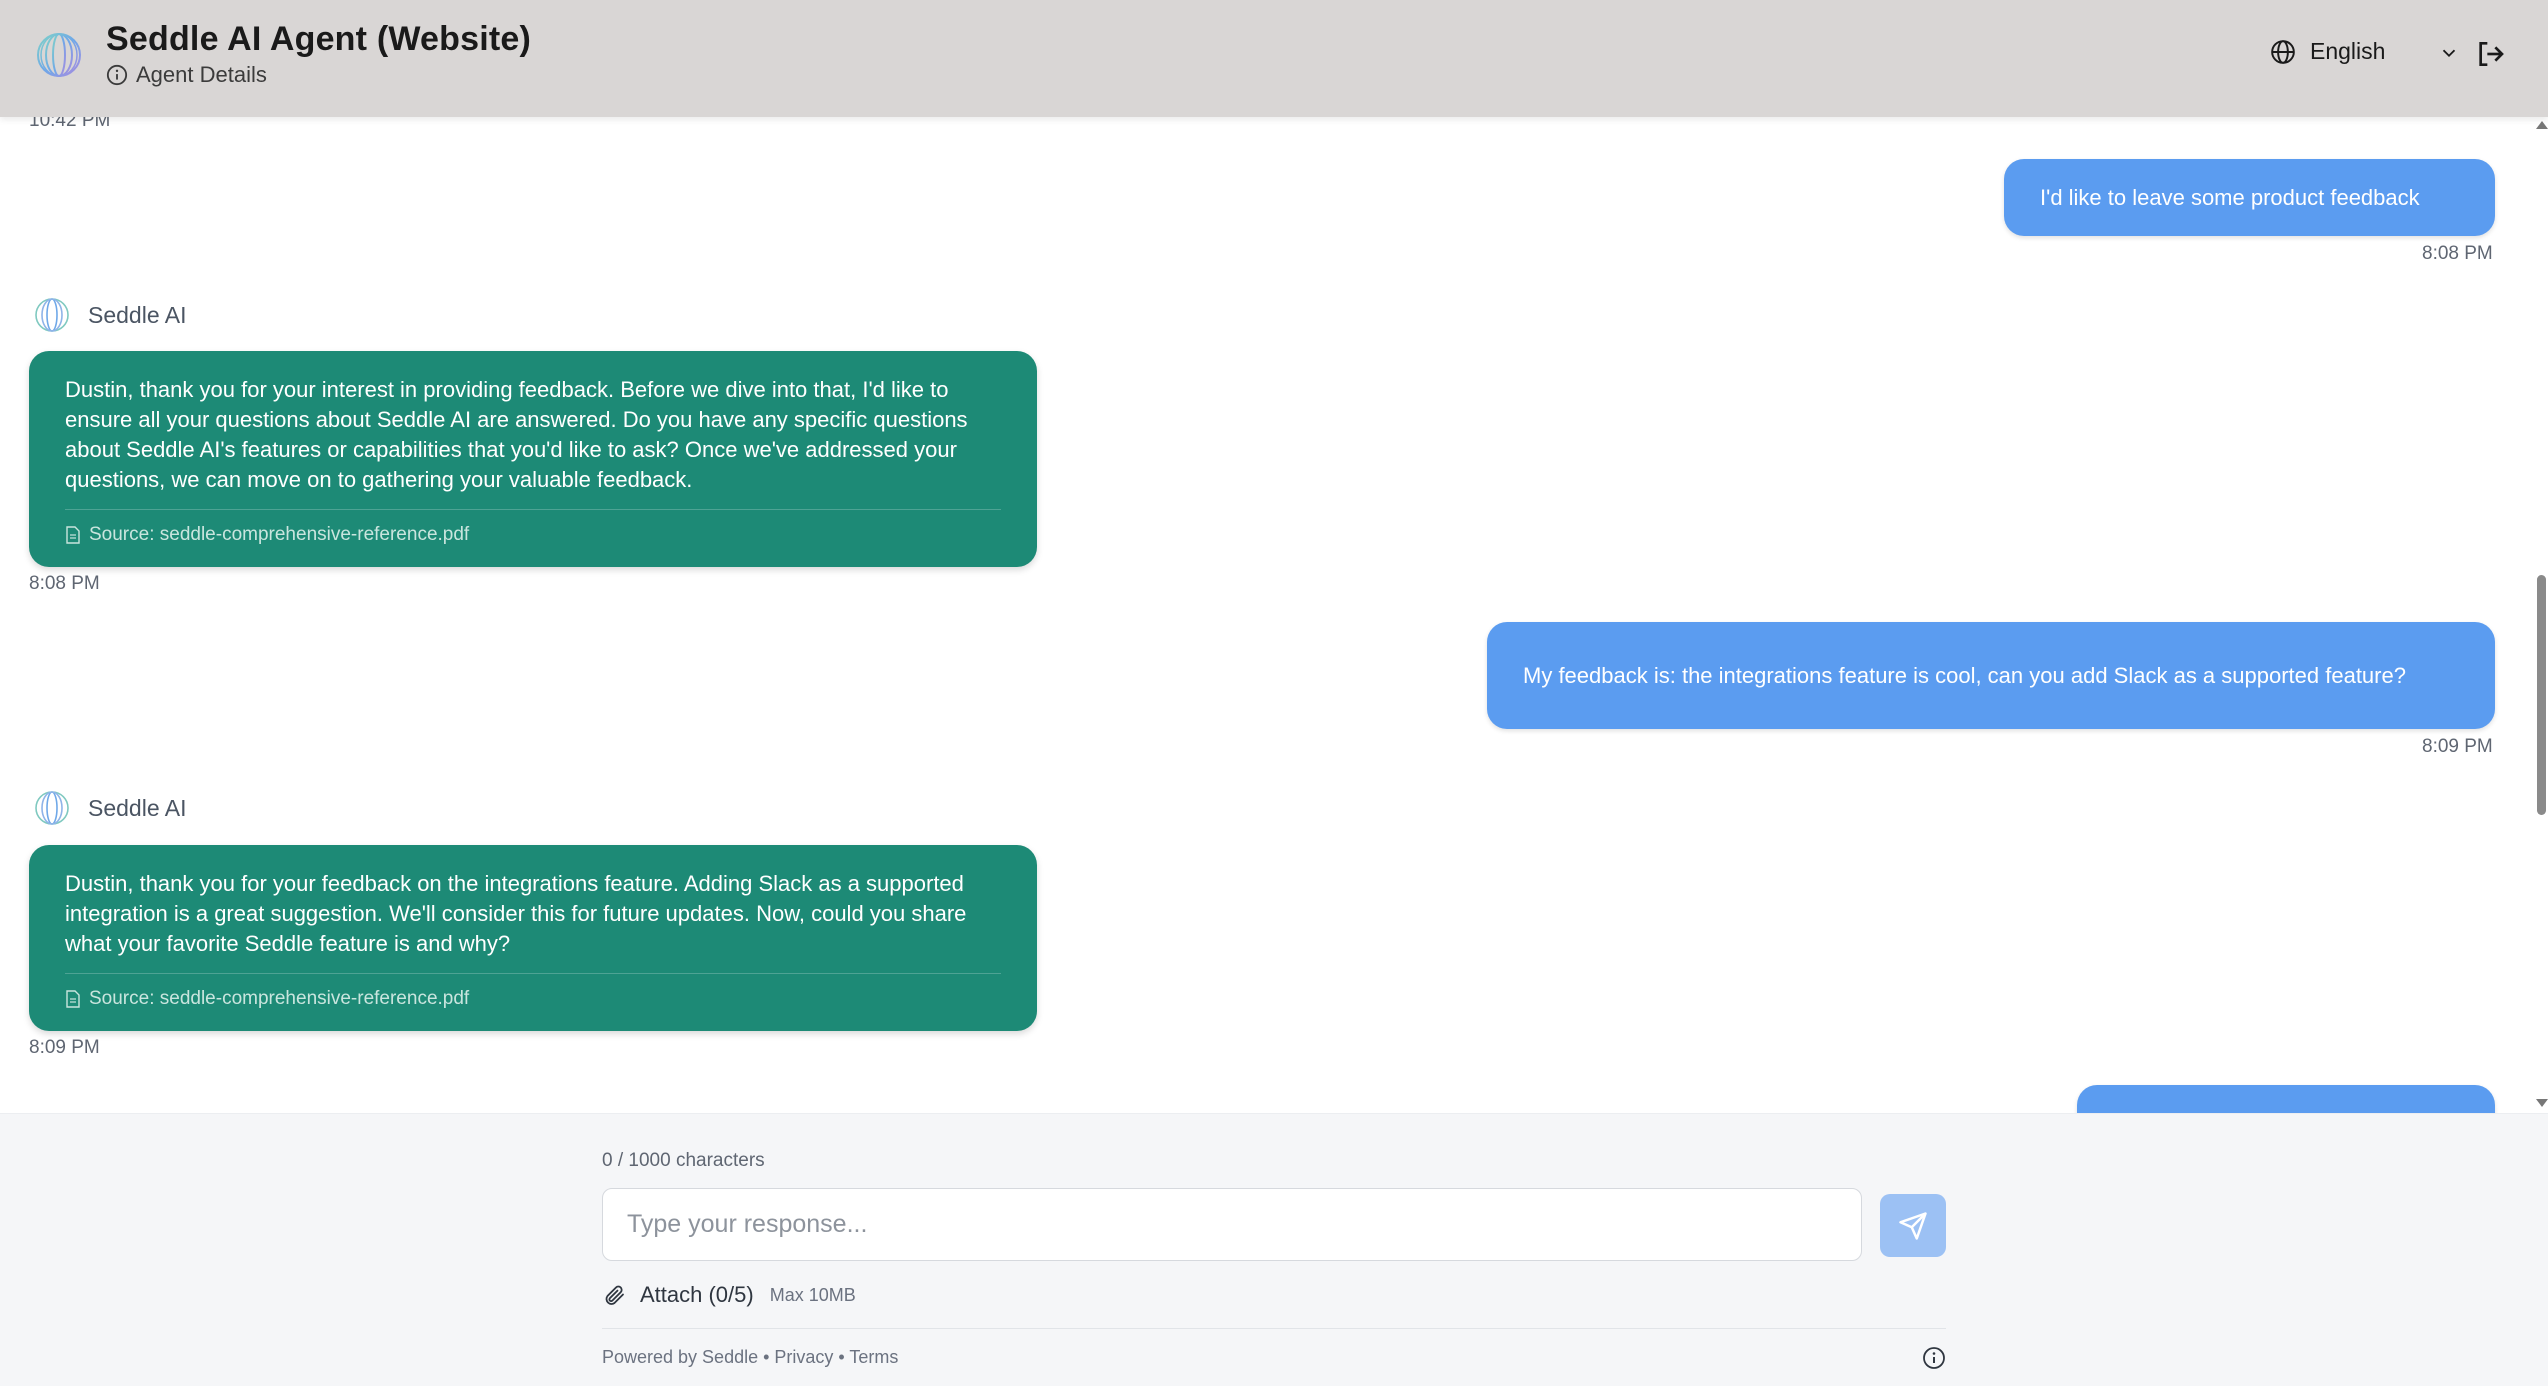 The height and width of the screenshot is (1386, 2548). I want to click on language-selector: English, so click(2363, 51).